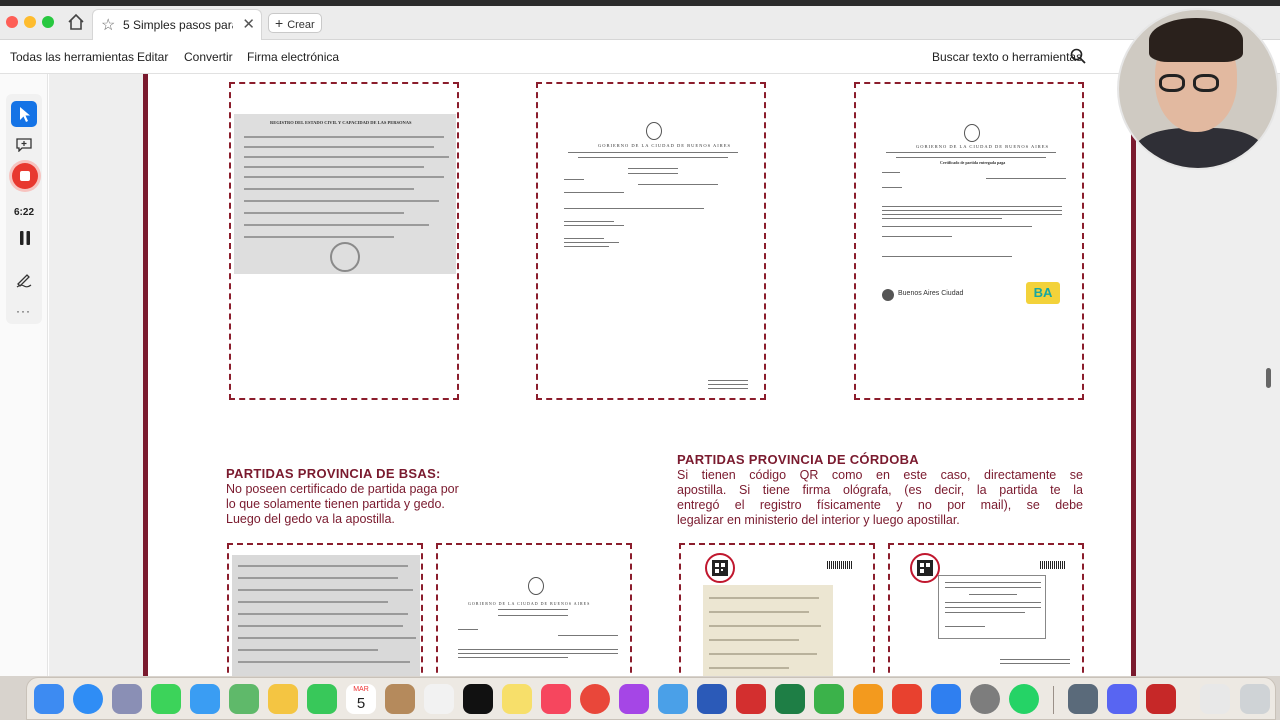  Describe the element at coordinates (888, 295) in the screenshot. I see `ba-ciudad-icon` at that location.